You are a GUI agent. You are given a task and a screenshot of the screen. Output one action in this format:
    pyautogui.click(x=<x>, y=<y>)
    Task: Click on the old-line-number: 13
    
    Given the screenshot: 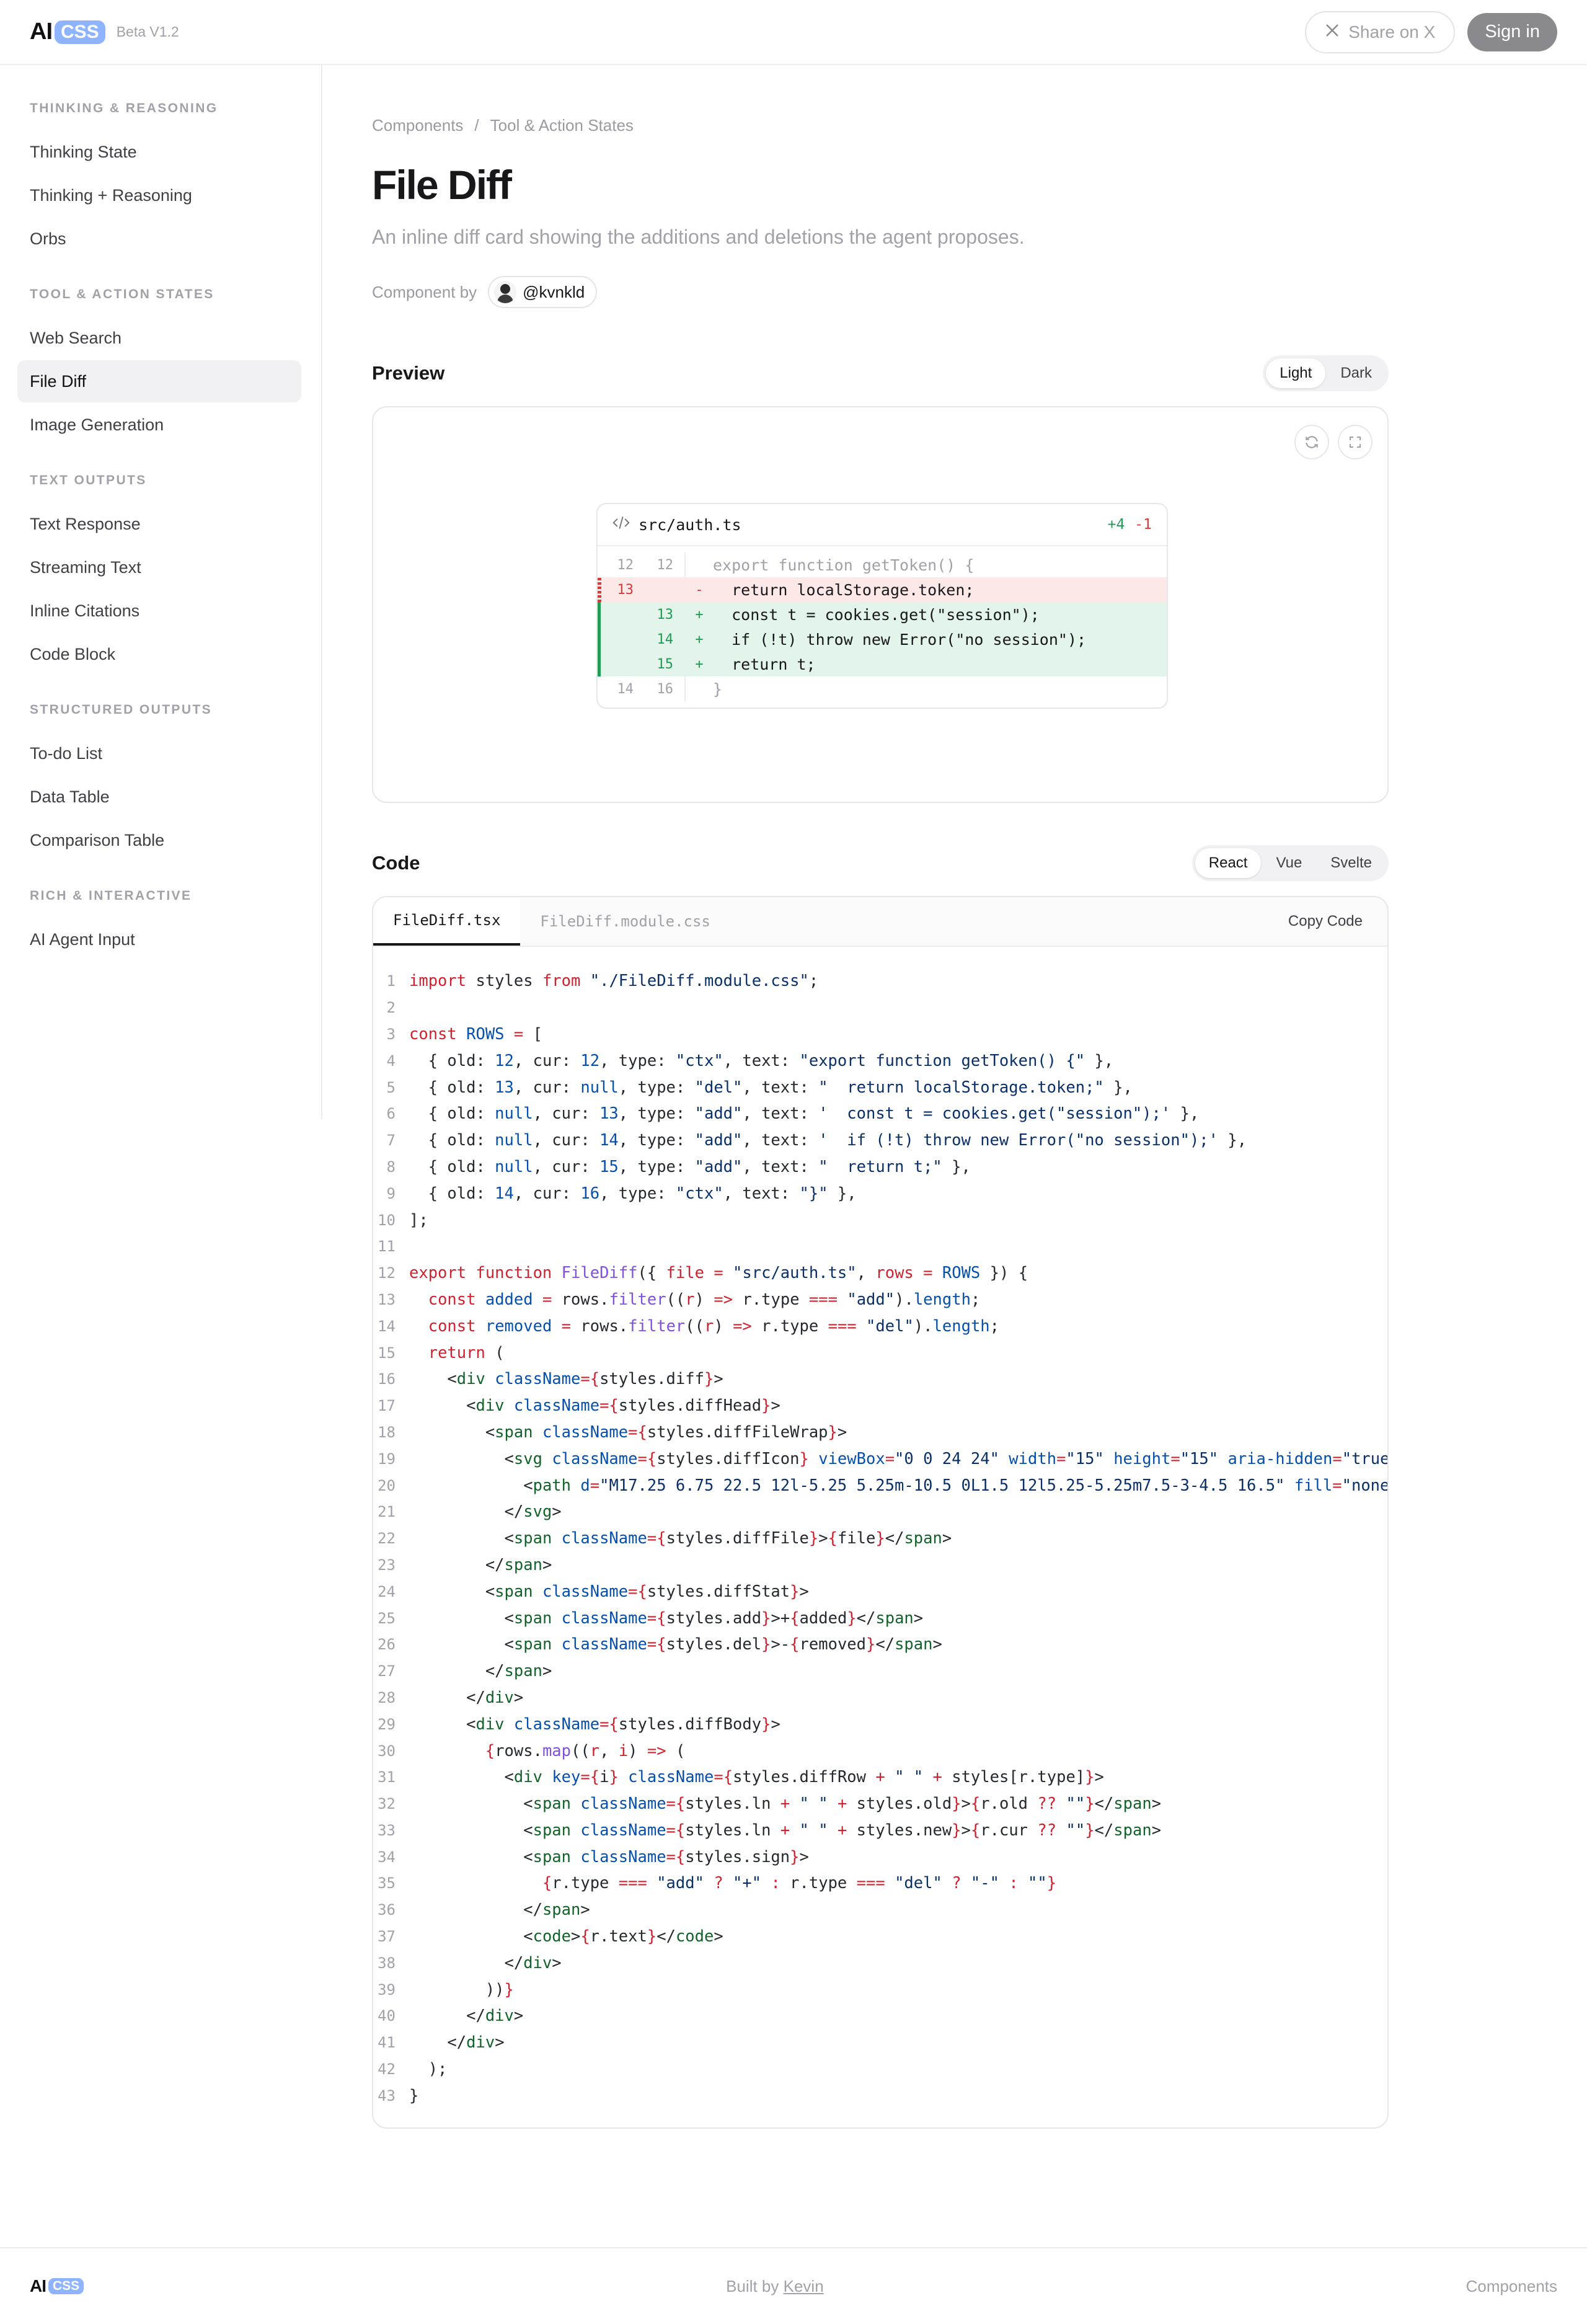 What is the action you would take?
    pyautogui.click(x=625, y=590)
    